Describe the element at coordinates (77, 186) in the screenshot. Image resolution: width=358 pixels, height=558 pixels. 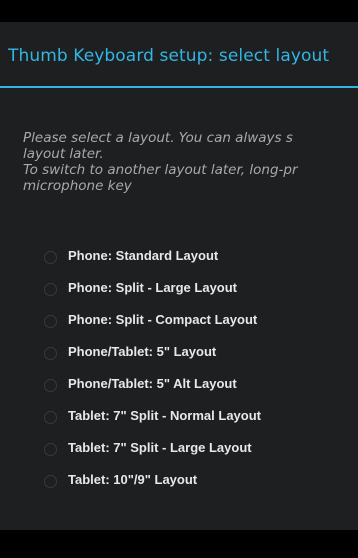
I see `instructions-line: microphone key` at that location.